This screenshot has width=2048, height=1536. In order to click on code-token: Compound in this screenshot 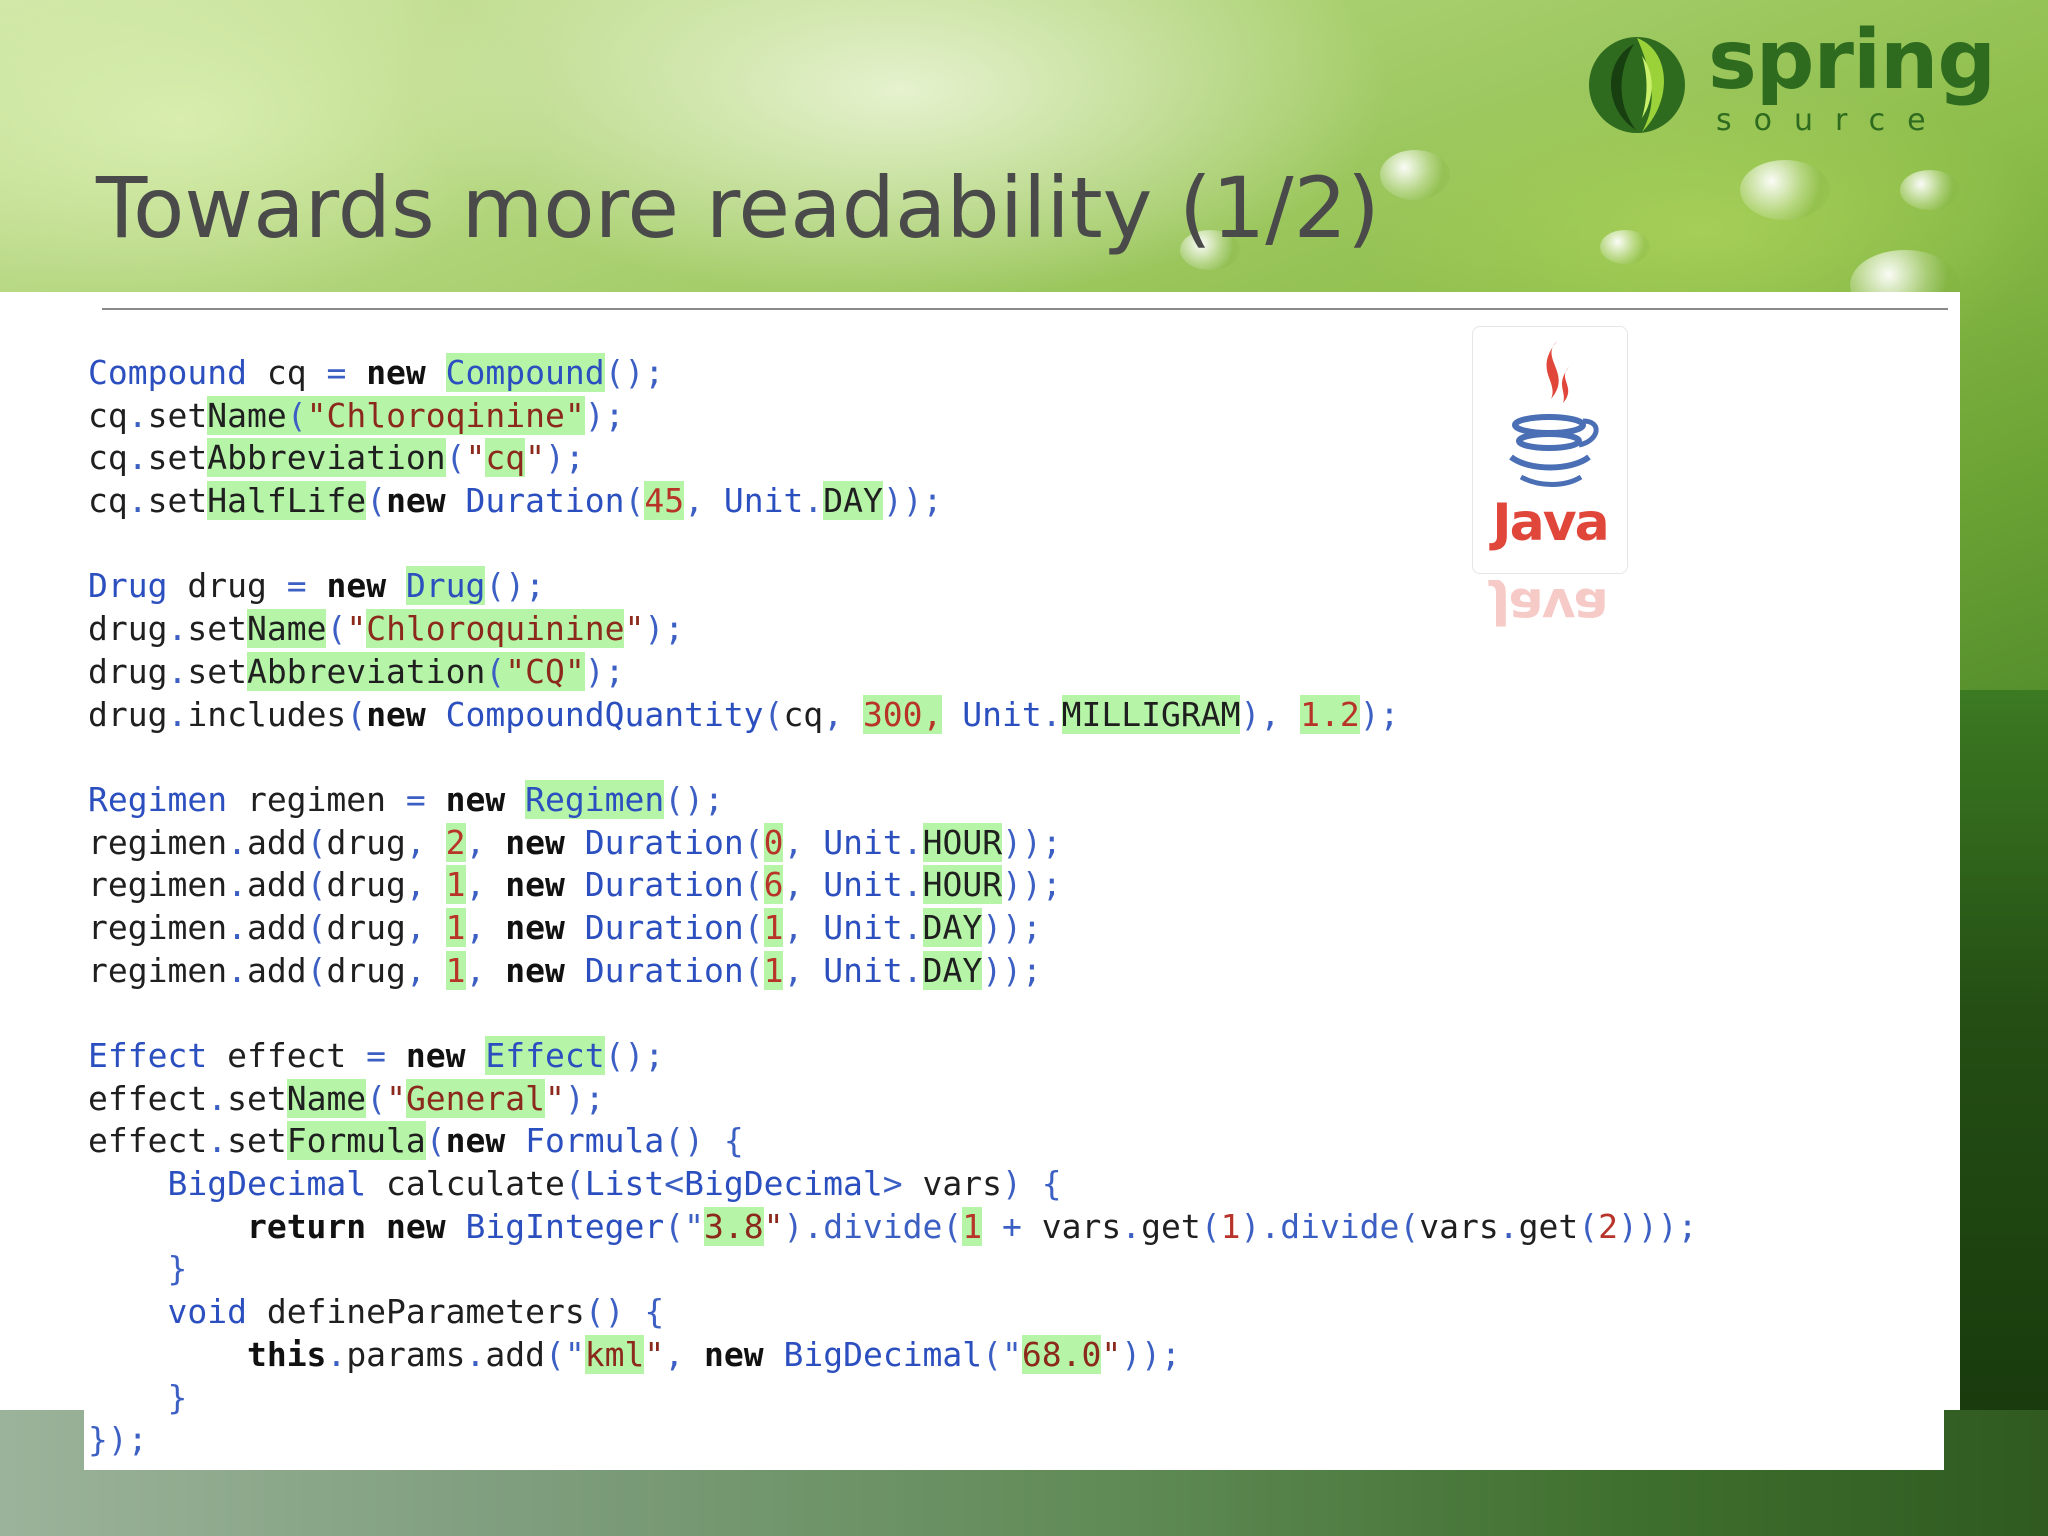, I will do `click(525, 372)`.